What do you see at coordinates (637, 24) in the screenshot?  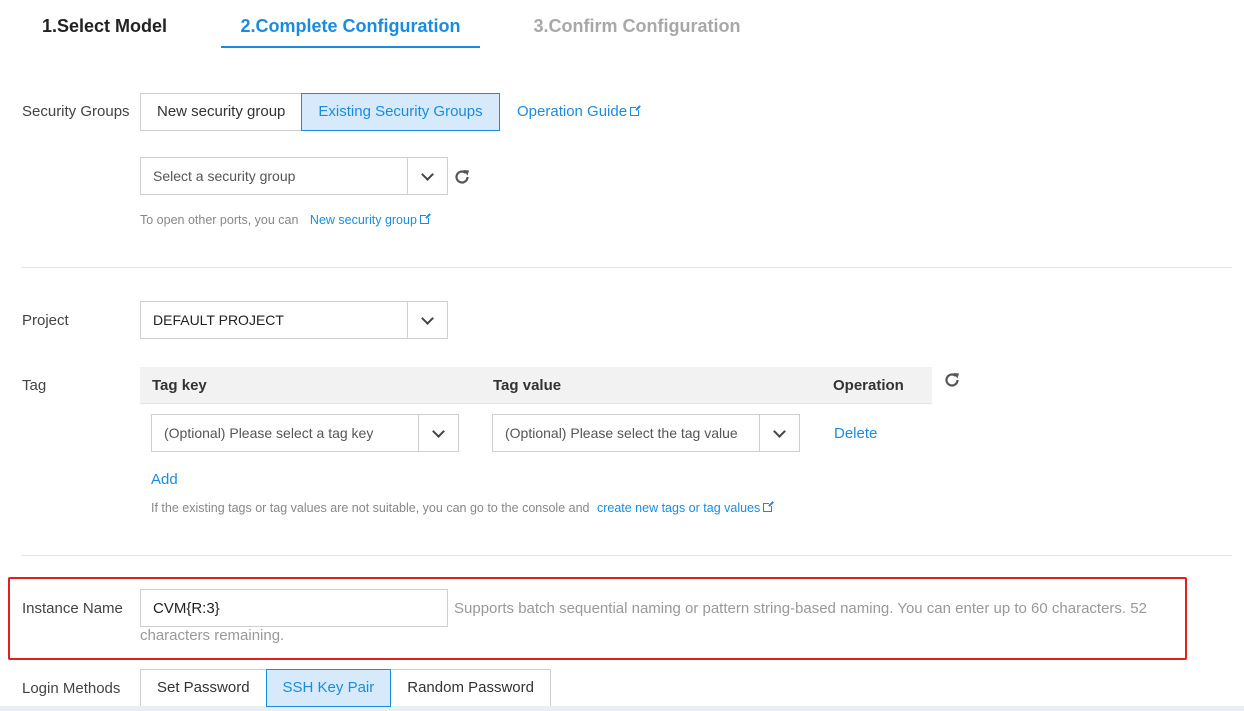 I see `step-confirm-configuration: 3.Confirm Configuration` at bounding box center [637, 24].